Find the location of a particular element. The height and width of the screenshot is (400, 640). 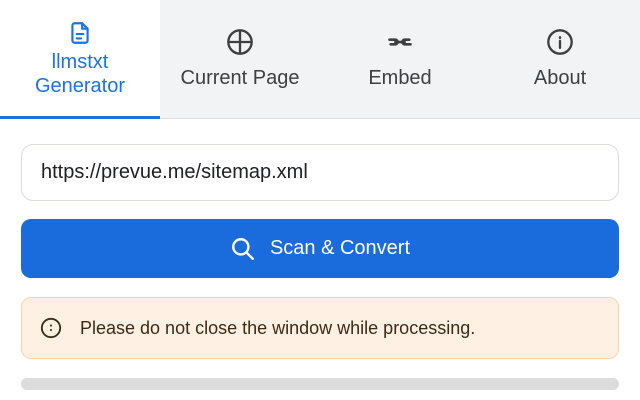

sitemap-url-input is located at coordinates (320, 172).